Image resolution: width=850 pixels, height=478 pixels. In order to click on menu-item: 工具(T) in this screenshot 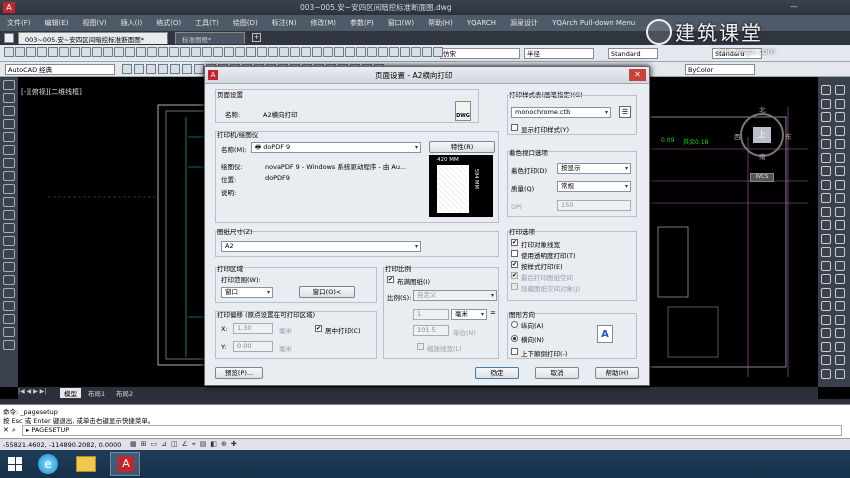, I will do `click(207, 23)`.